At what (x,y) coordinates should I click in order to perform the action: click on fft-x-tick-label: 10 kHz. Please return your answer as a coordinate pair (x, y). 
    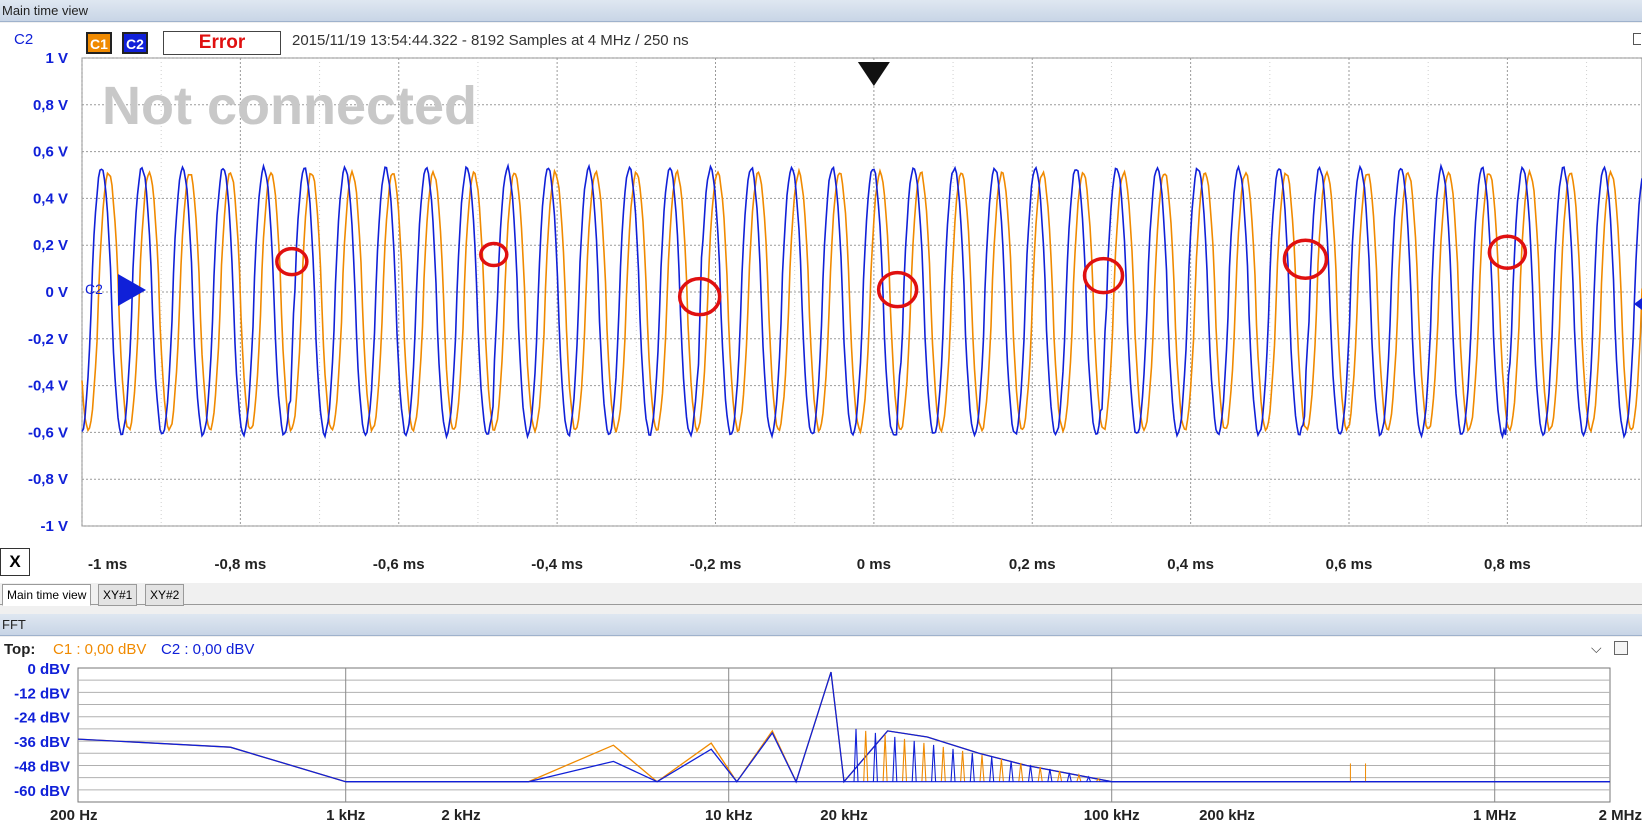
    Looking at the image, I should click on (729, 815).